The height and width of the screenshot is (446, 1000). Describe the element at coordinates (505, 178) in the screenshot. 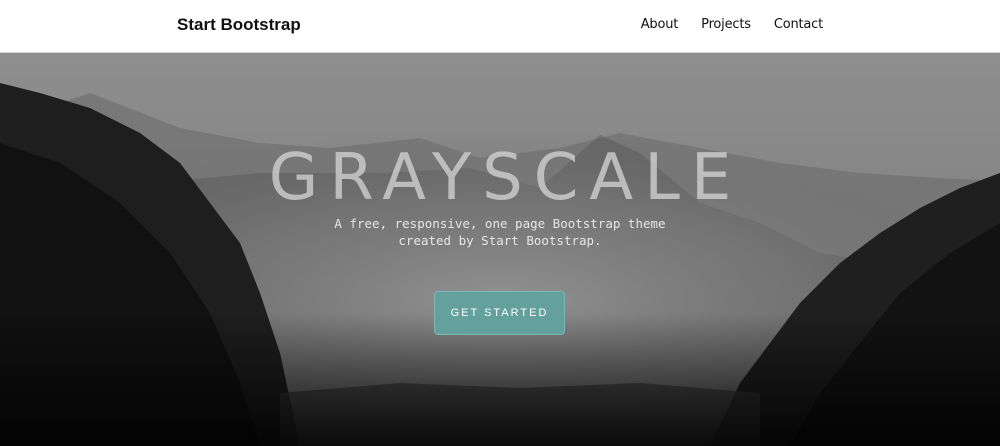

I see `hero-title: GRAYSCALE` at that location.